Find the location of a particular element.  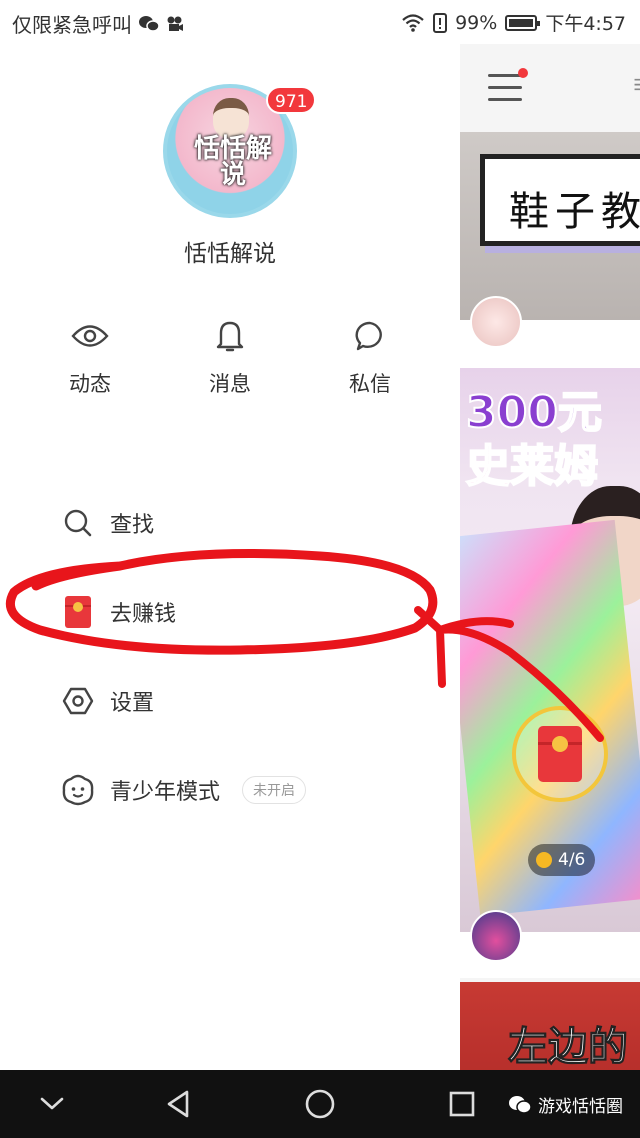

quick-action-messages: 消息 is located at coordinates (230, 357).